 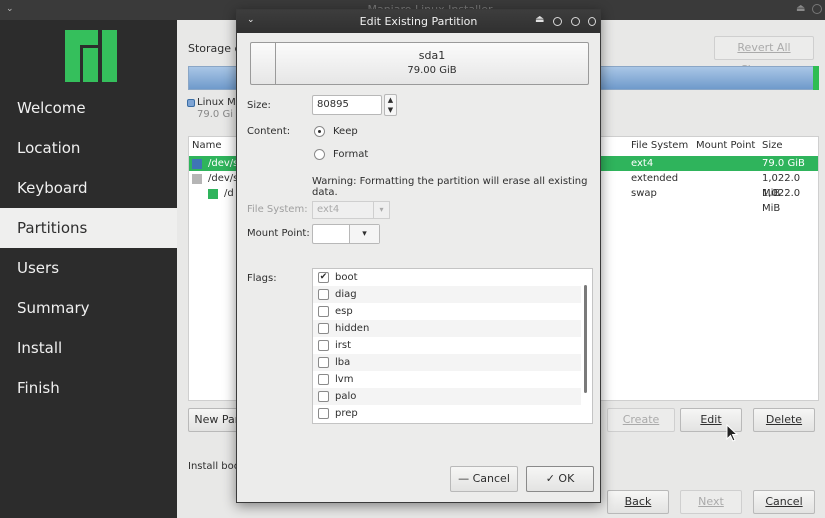 What do you see at coordinates (447, 311) in the screenshot?
I see `flag-row-esp: esp` at bounding box center [447, 311].